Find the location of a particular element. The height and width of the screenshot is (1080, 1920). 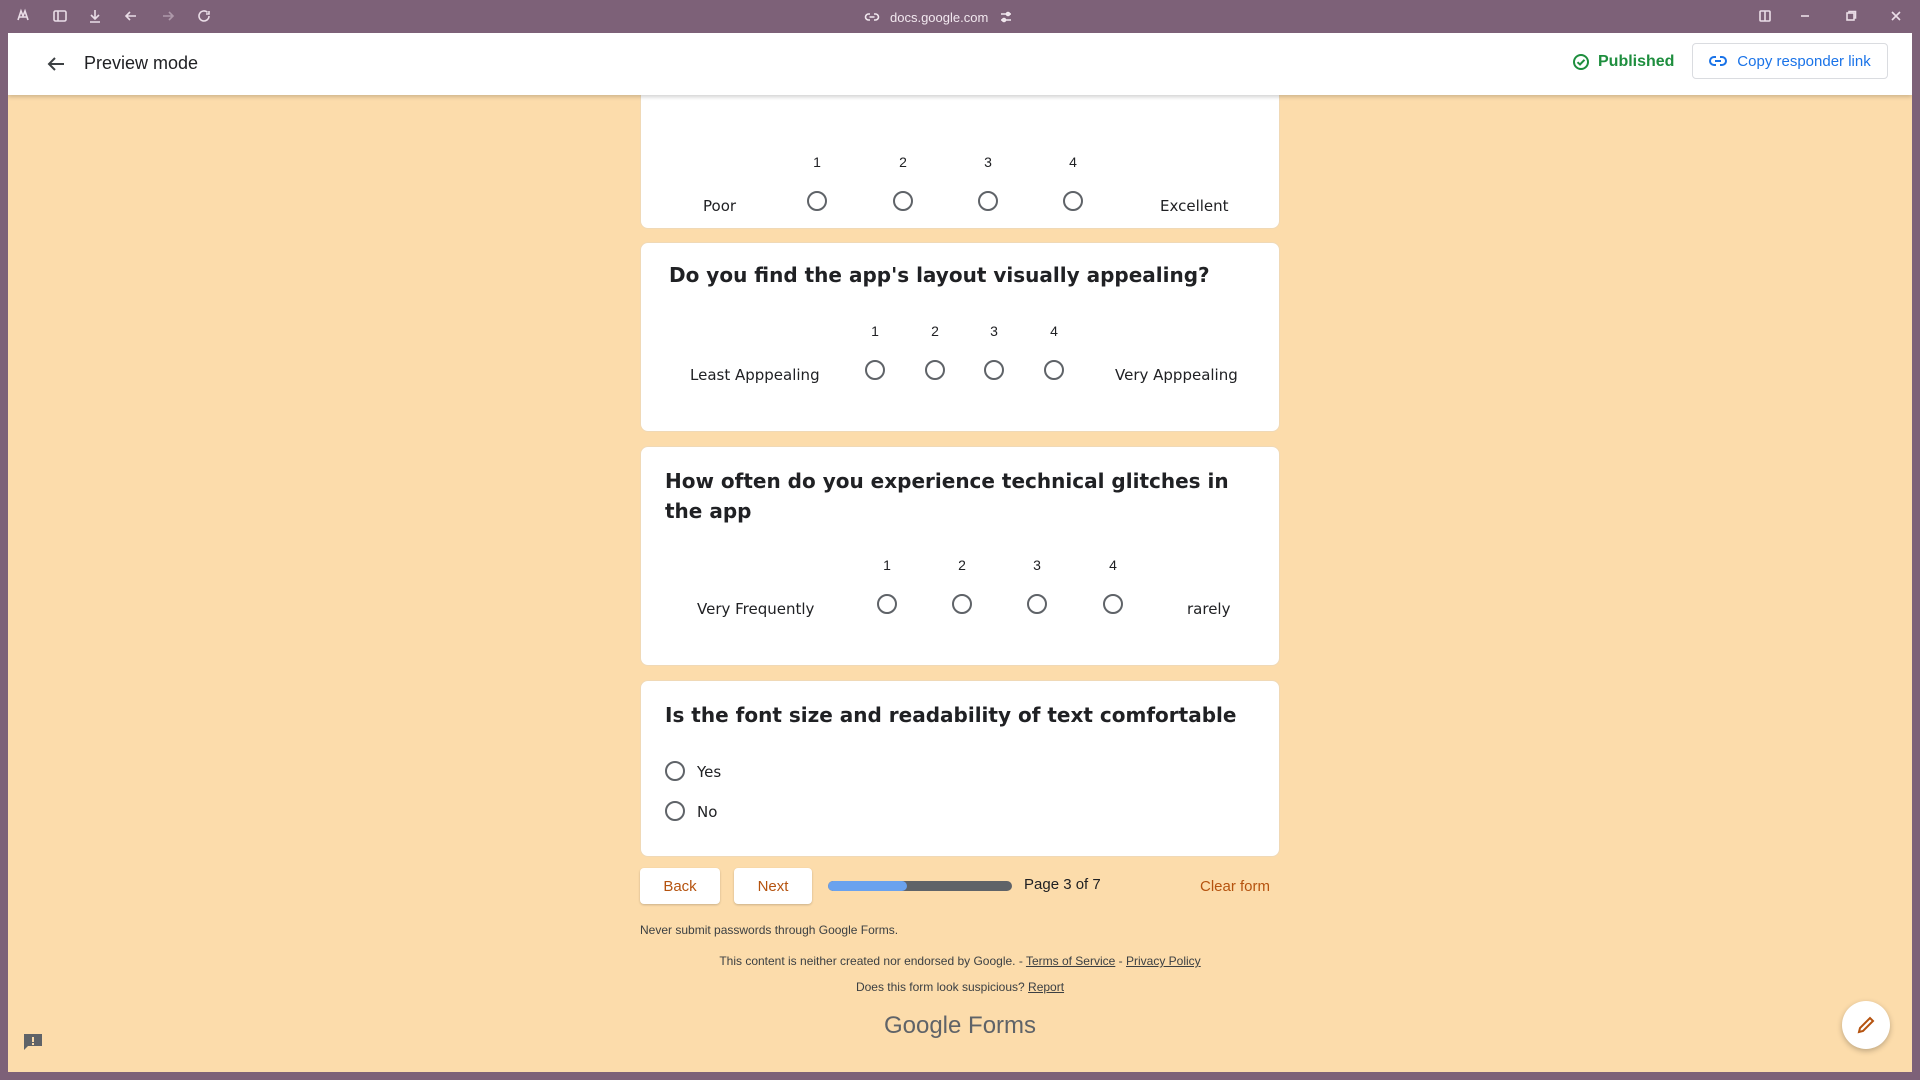

sidebar-icon is located at coordinates (60, 16).